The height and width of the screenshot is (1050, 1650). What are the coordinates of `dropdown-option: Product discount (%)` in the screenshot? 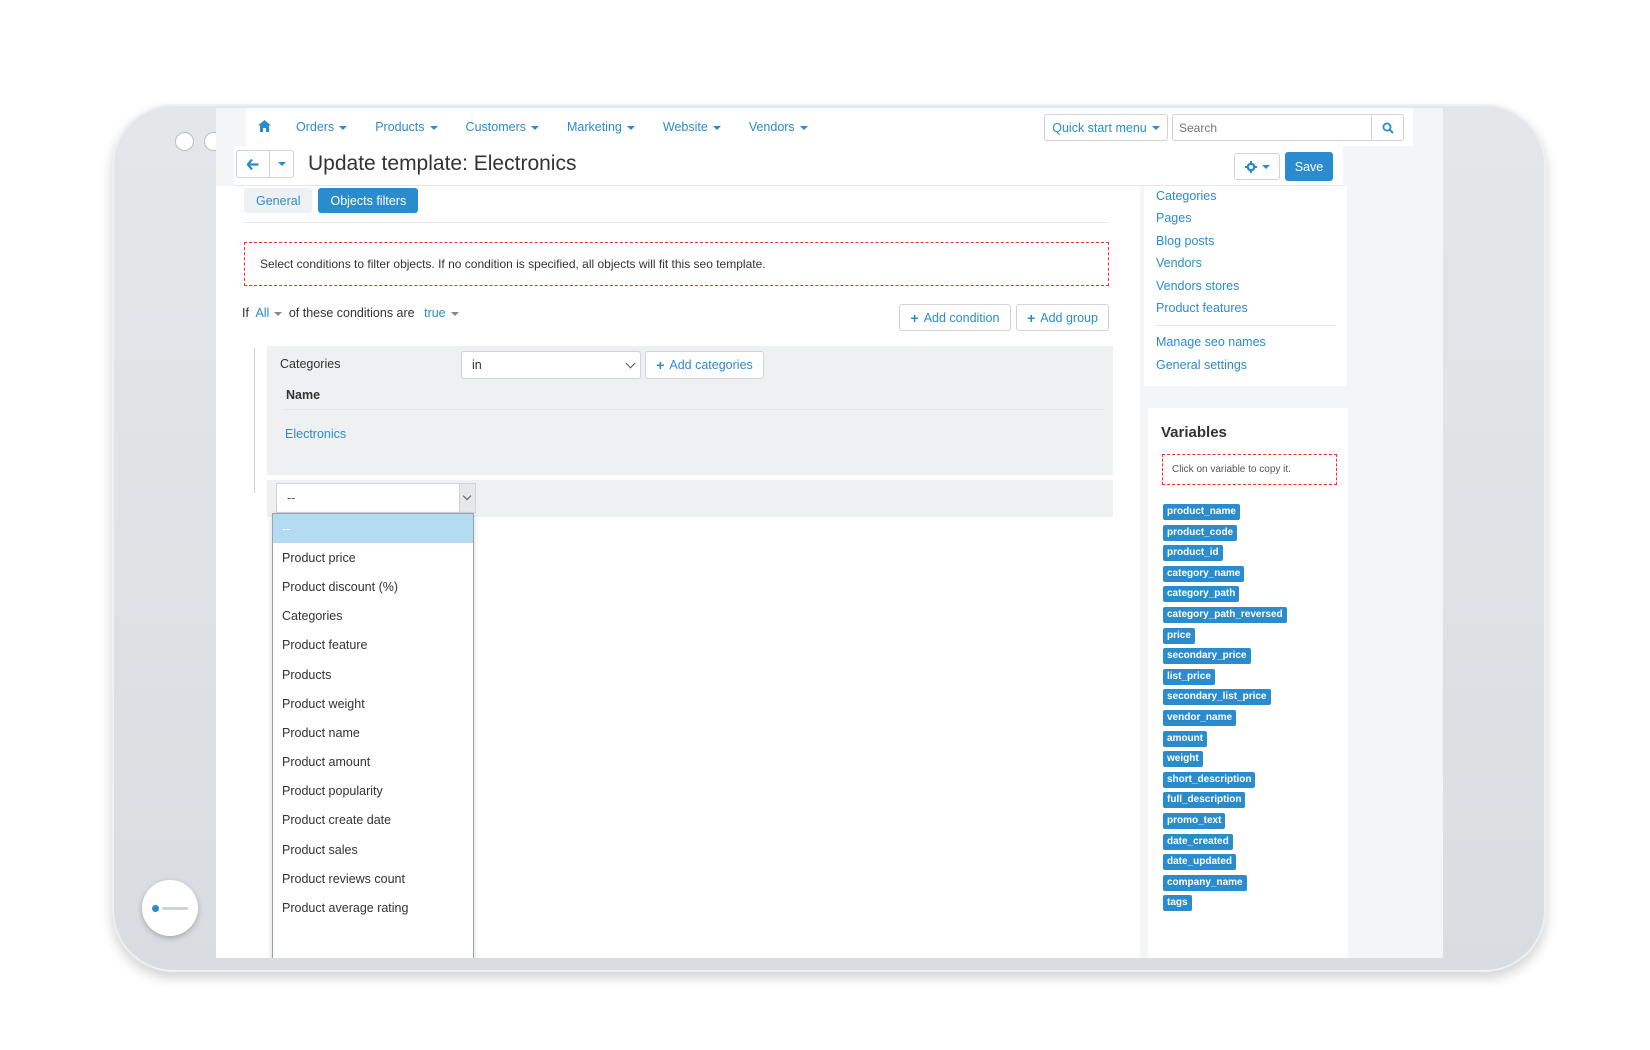 It's located at (373, 586).